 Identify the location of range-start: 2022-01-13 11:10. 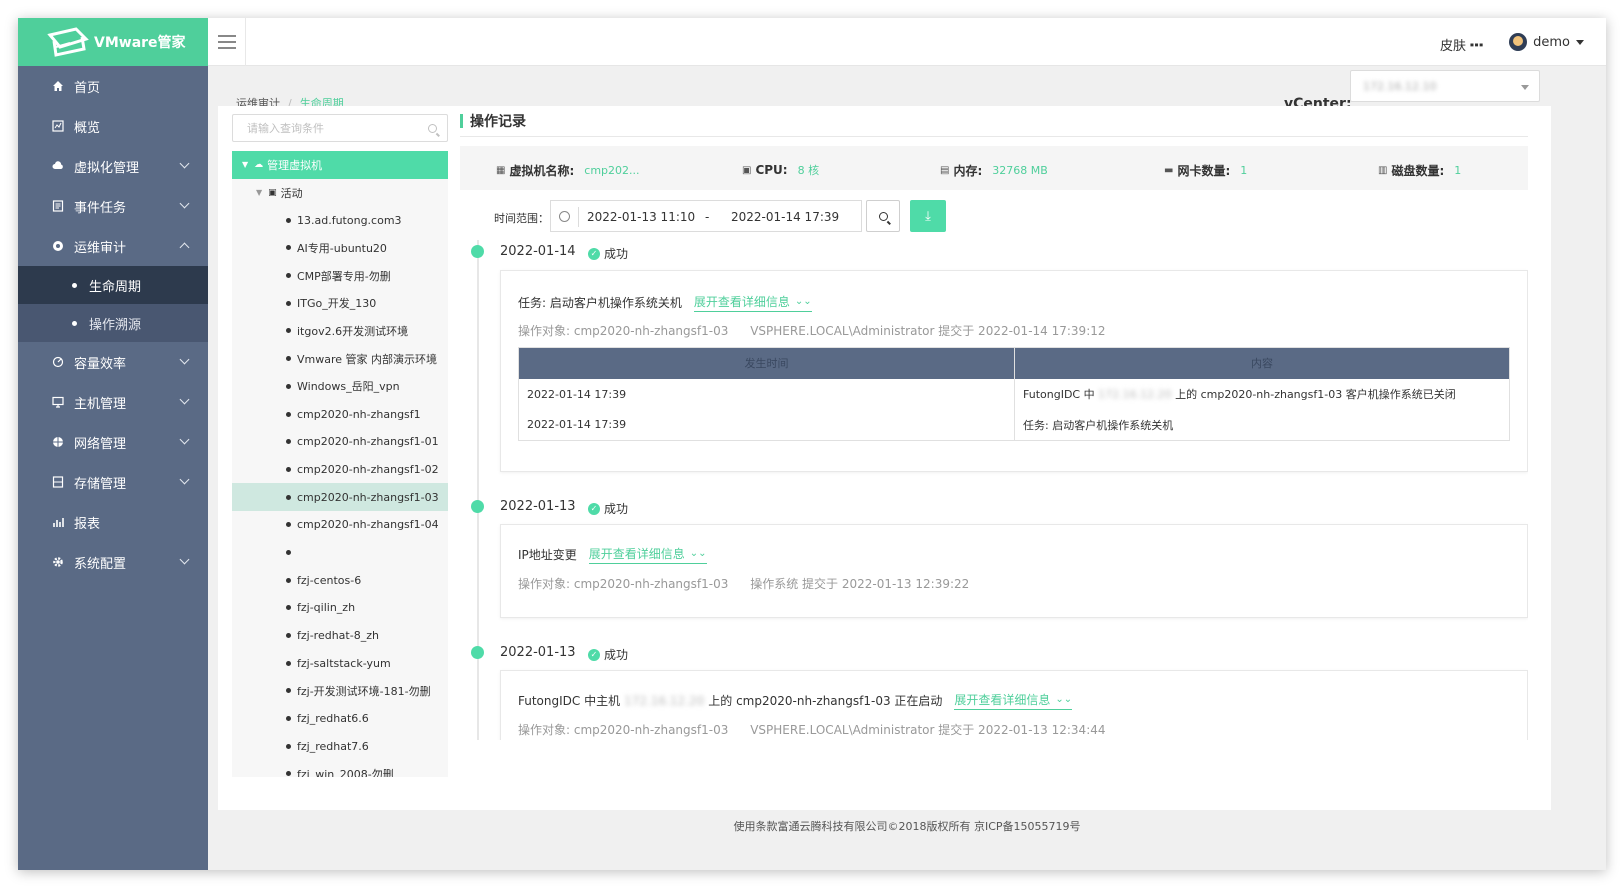
(641, 217).